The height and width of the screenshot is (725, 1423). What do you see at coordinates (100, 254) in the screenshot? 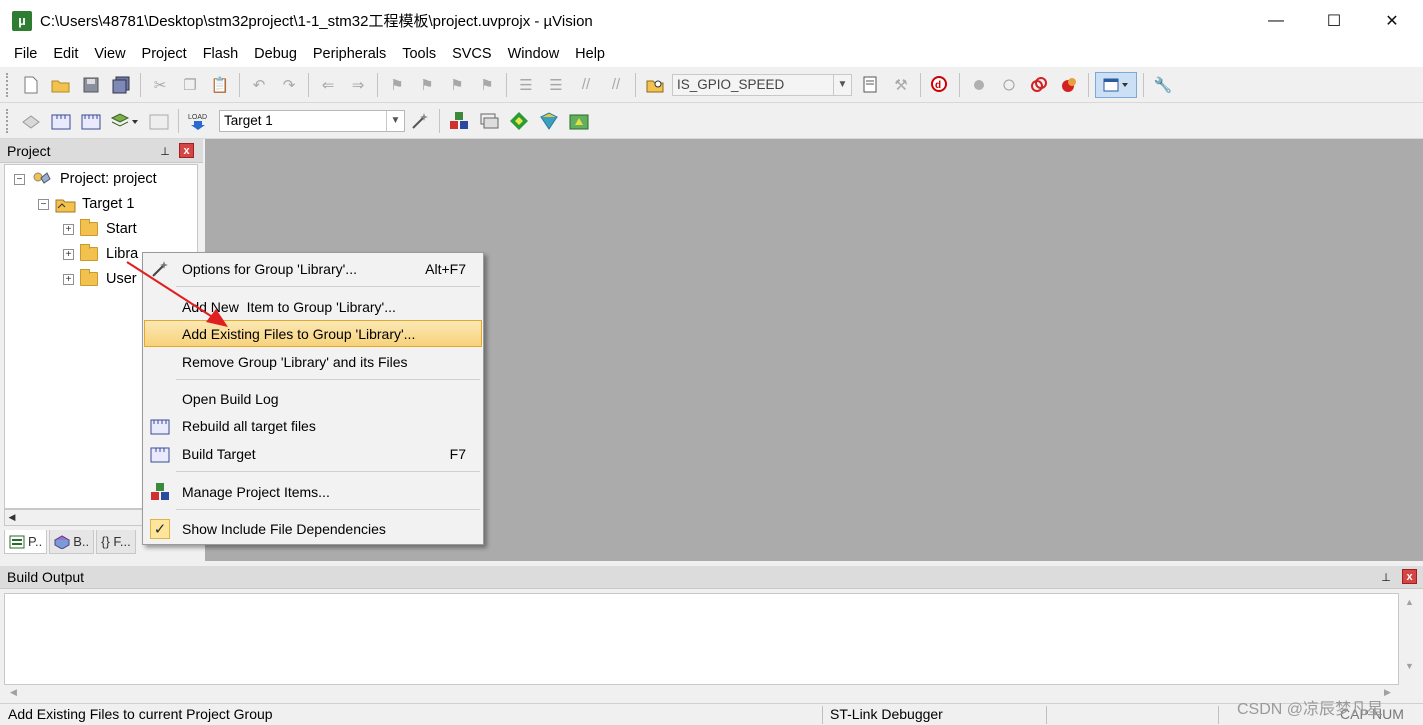
I see `tree-node-group: + Libra` at bounding box center [100, 254].